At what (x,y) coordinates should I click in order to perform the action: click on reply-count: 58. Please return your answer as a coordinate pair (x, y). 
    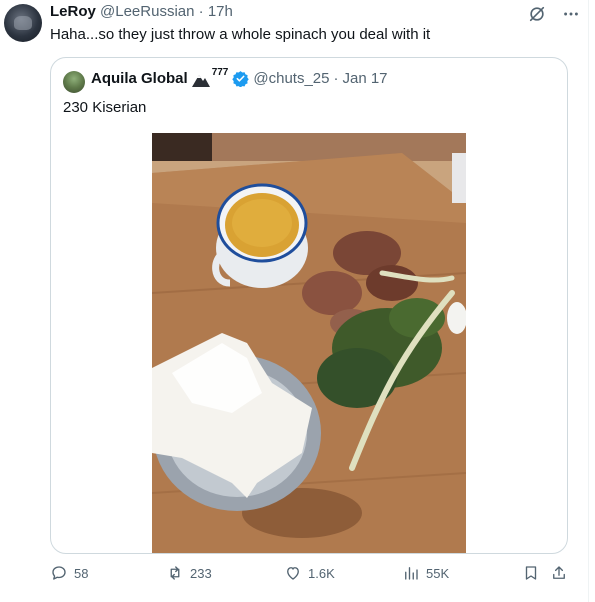
    Looking at the image, I should click on (81, 573).